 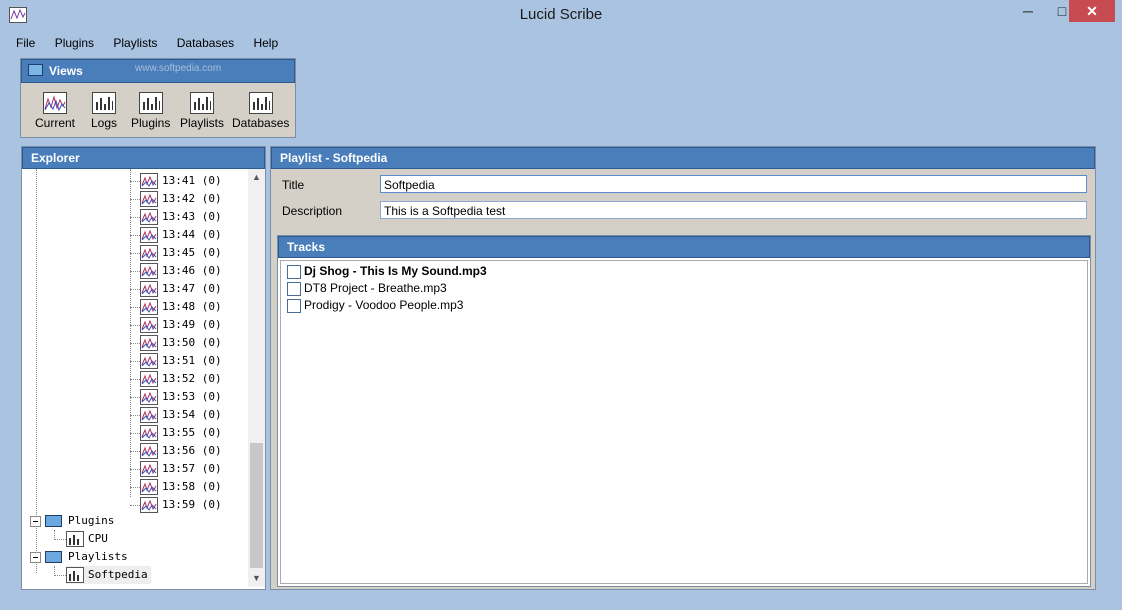 I want to click on playlist-icon, so click(x=75, y=575).